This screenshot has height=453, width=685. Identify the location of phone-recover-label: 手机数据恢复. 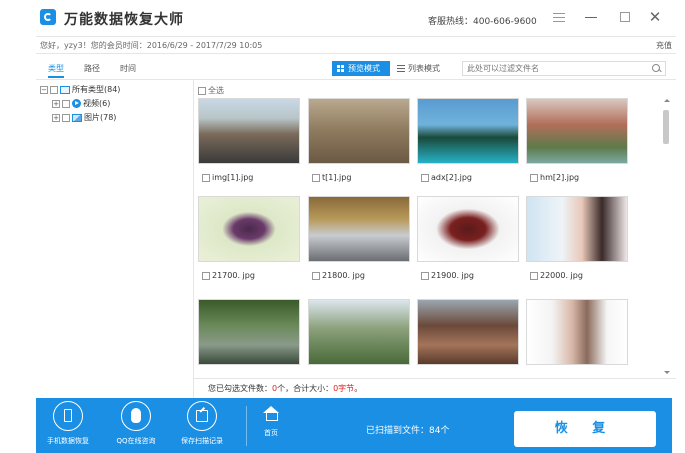
(68, 441).